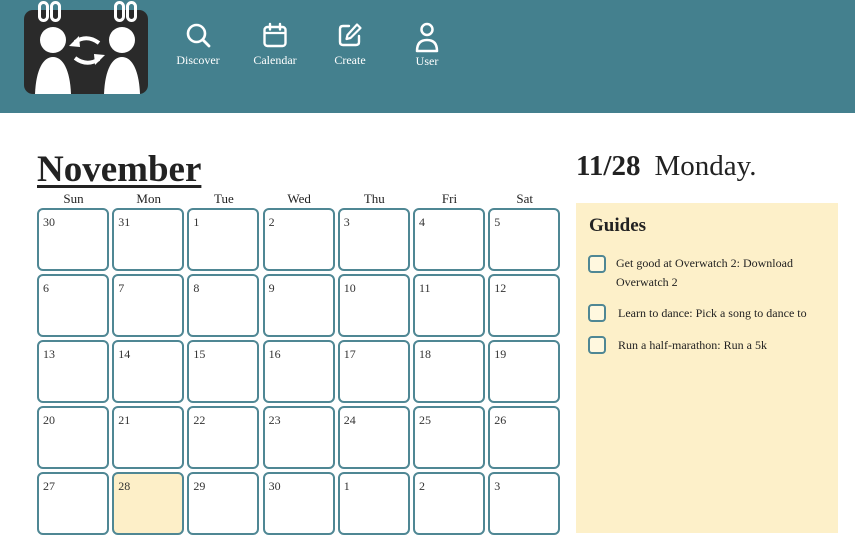  What do you see at coordinates (524, 437) in the screenshot?
I see `calendar-day-cell: 26` at bounding box center [524, 437].